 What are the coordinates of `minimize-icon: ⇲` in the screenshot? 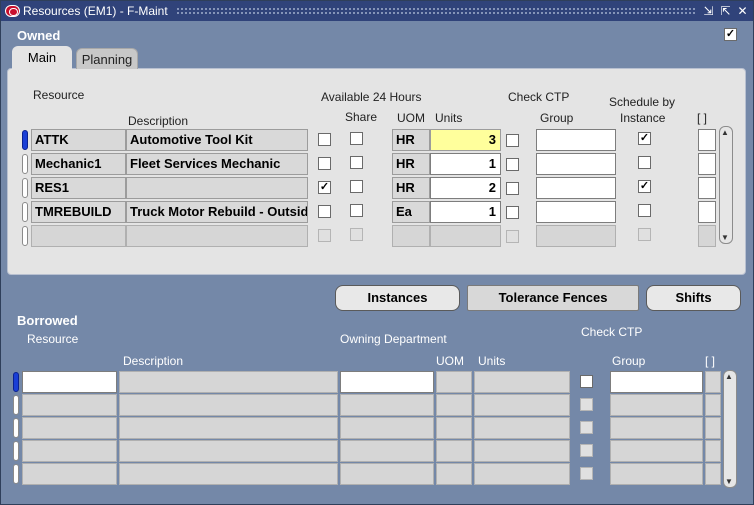 It's located at (708, 11).